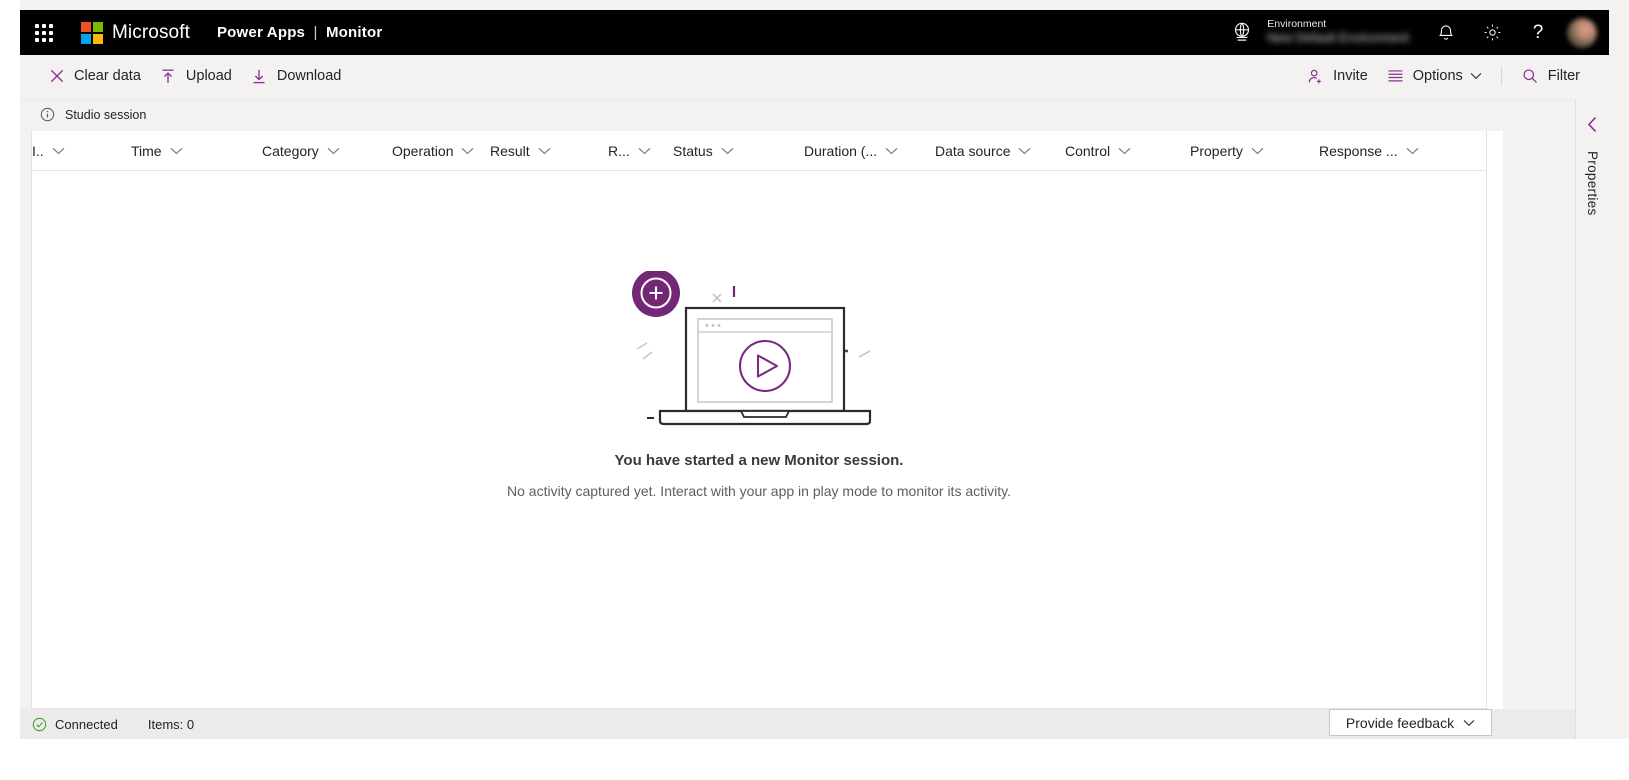  What do you see at coordinates (814, 759) in the screenshot?
I see `window-bottom-margin` at bounding box center [814, 759].